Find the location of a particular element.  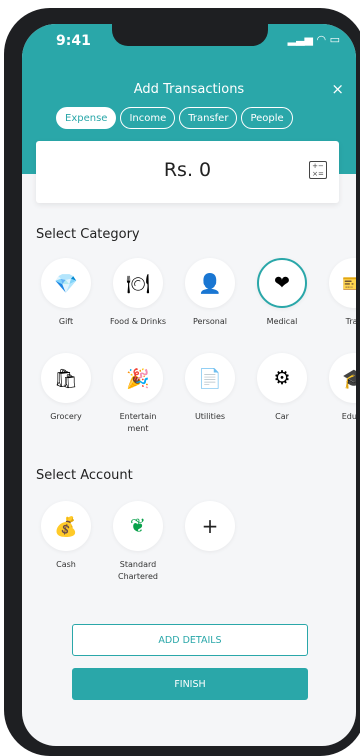

account-standard-chartered: ❦ Standard Chartered is located at coordinates (138, 542).